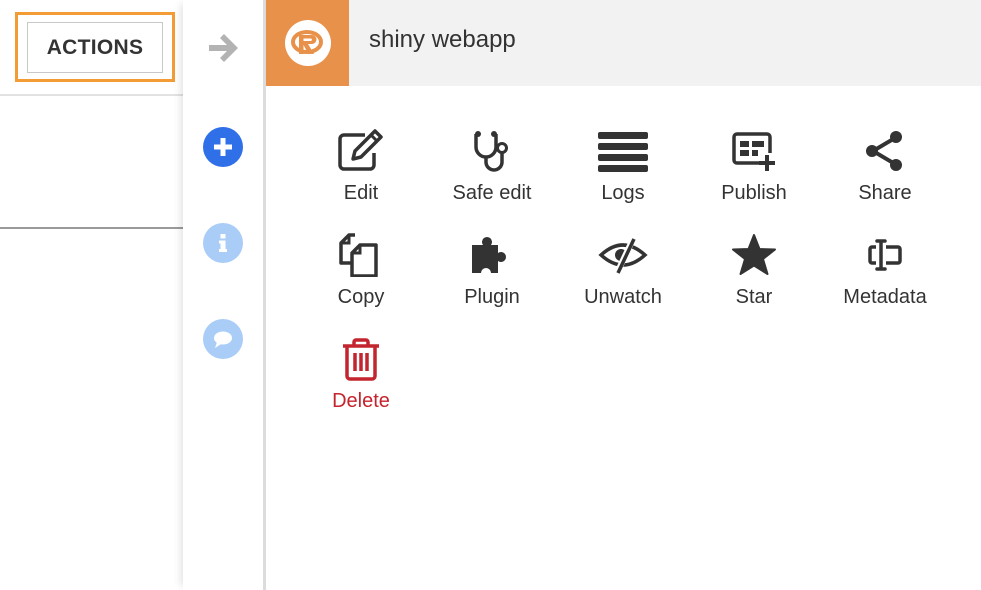  I want to click on info-icon, so click(223, 243).